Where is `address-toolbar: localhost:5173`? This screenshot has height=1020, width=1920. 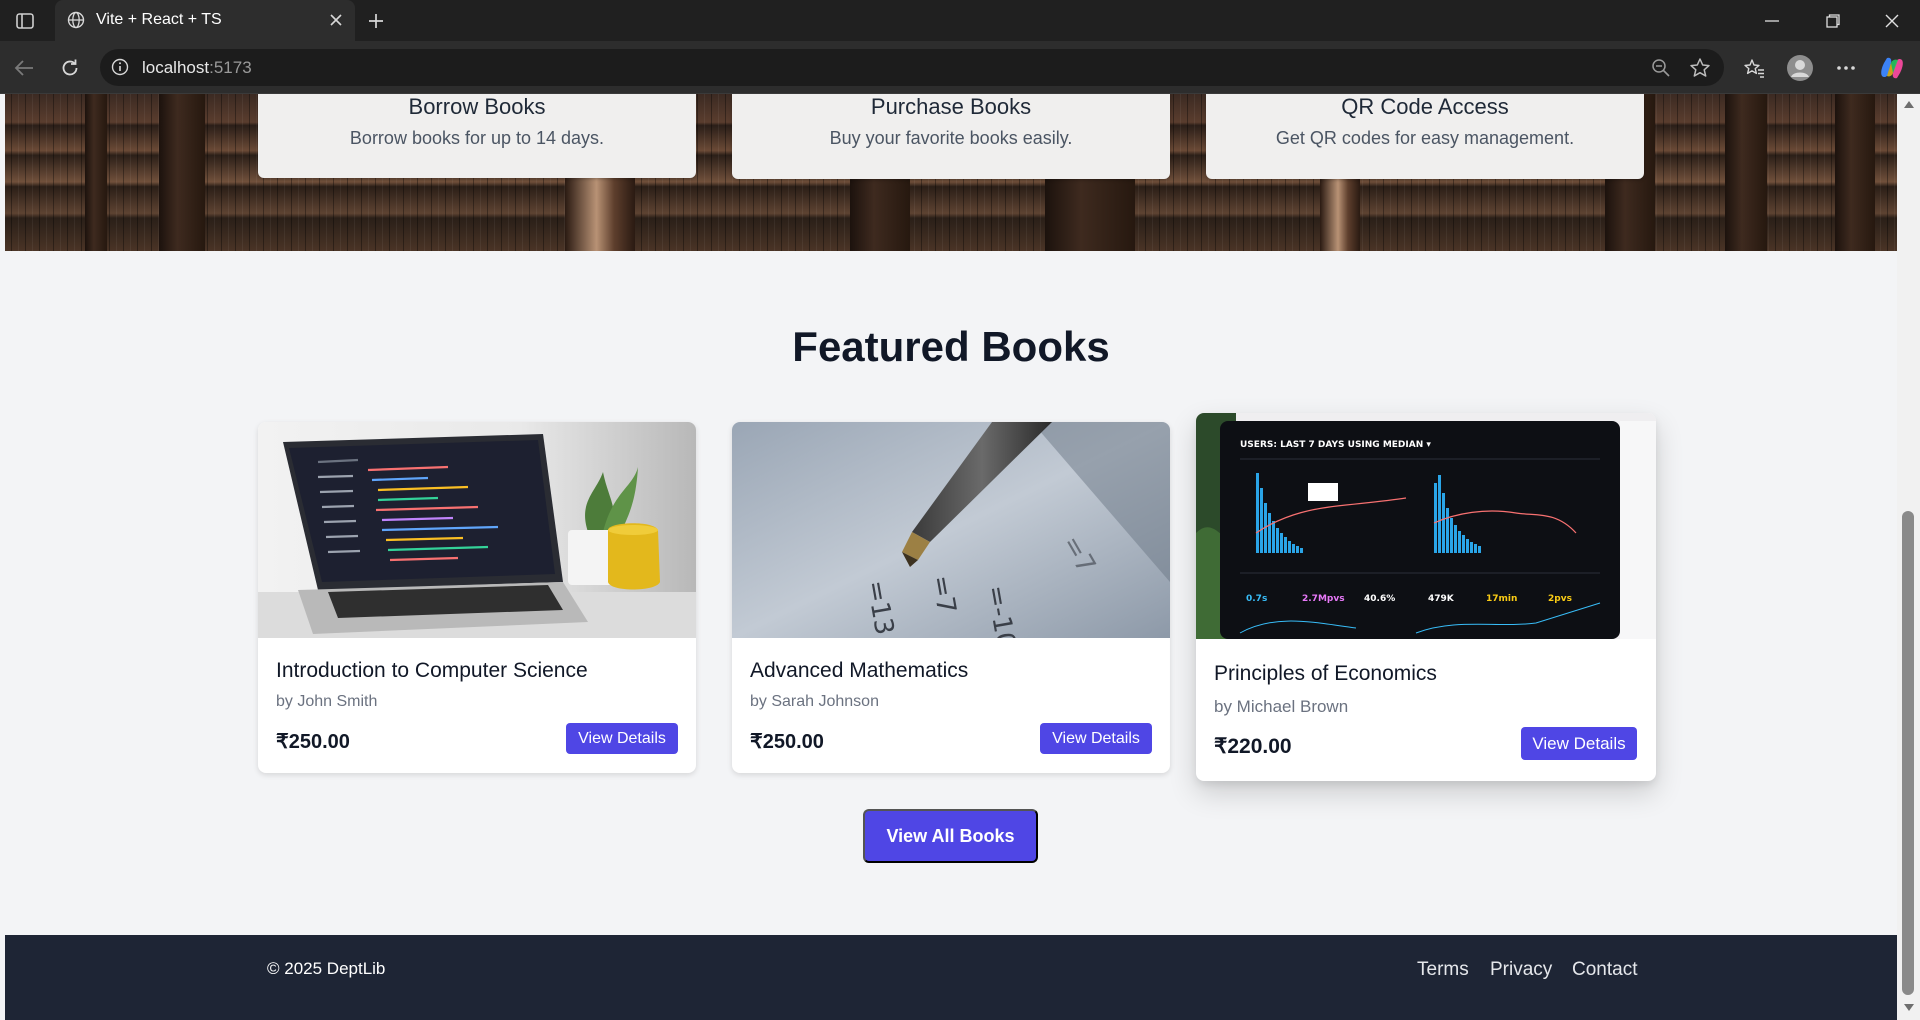
address-toolbar: localhost:5173 is located at coordinates (960, 67).